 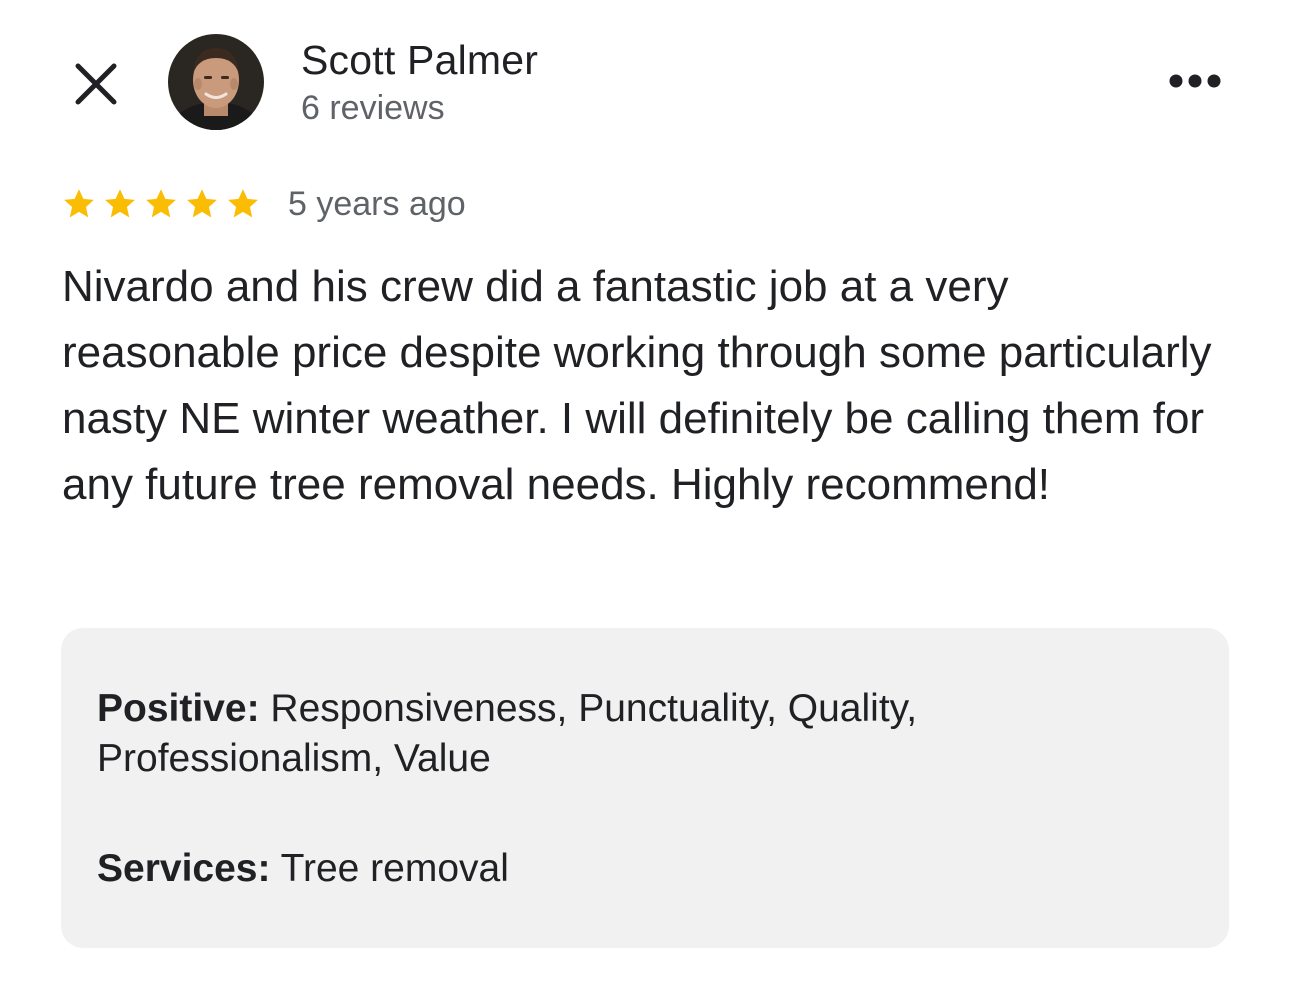 I want to click on services-attributes: Services: Tree removal, so click(x=647, y=869).